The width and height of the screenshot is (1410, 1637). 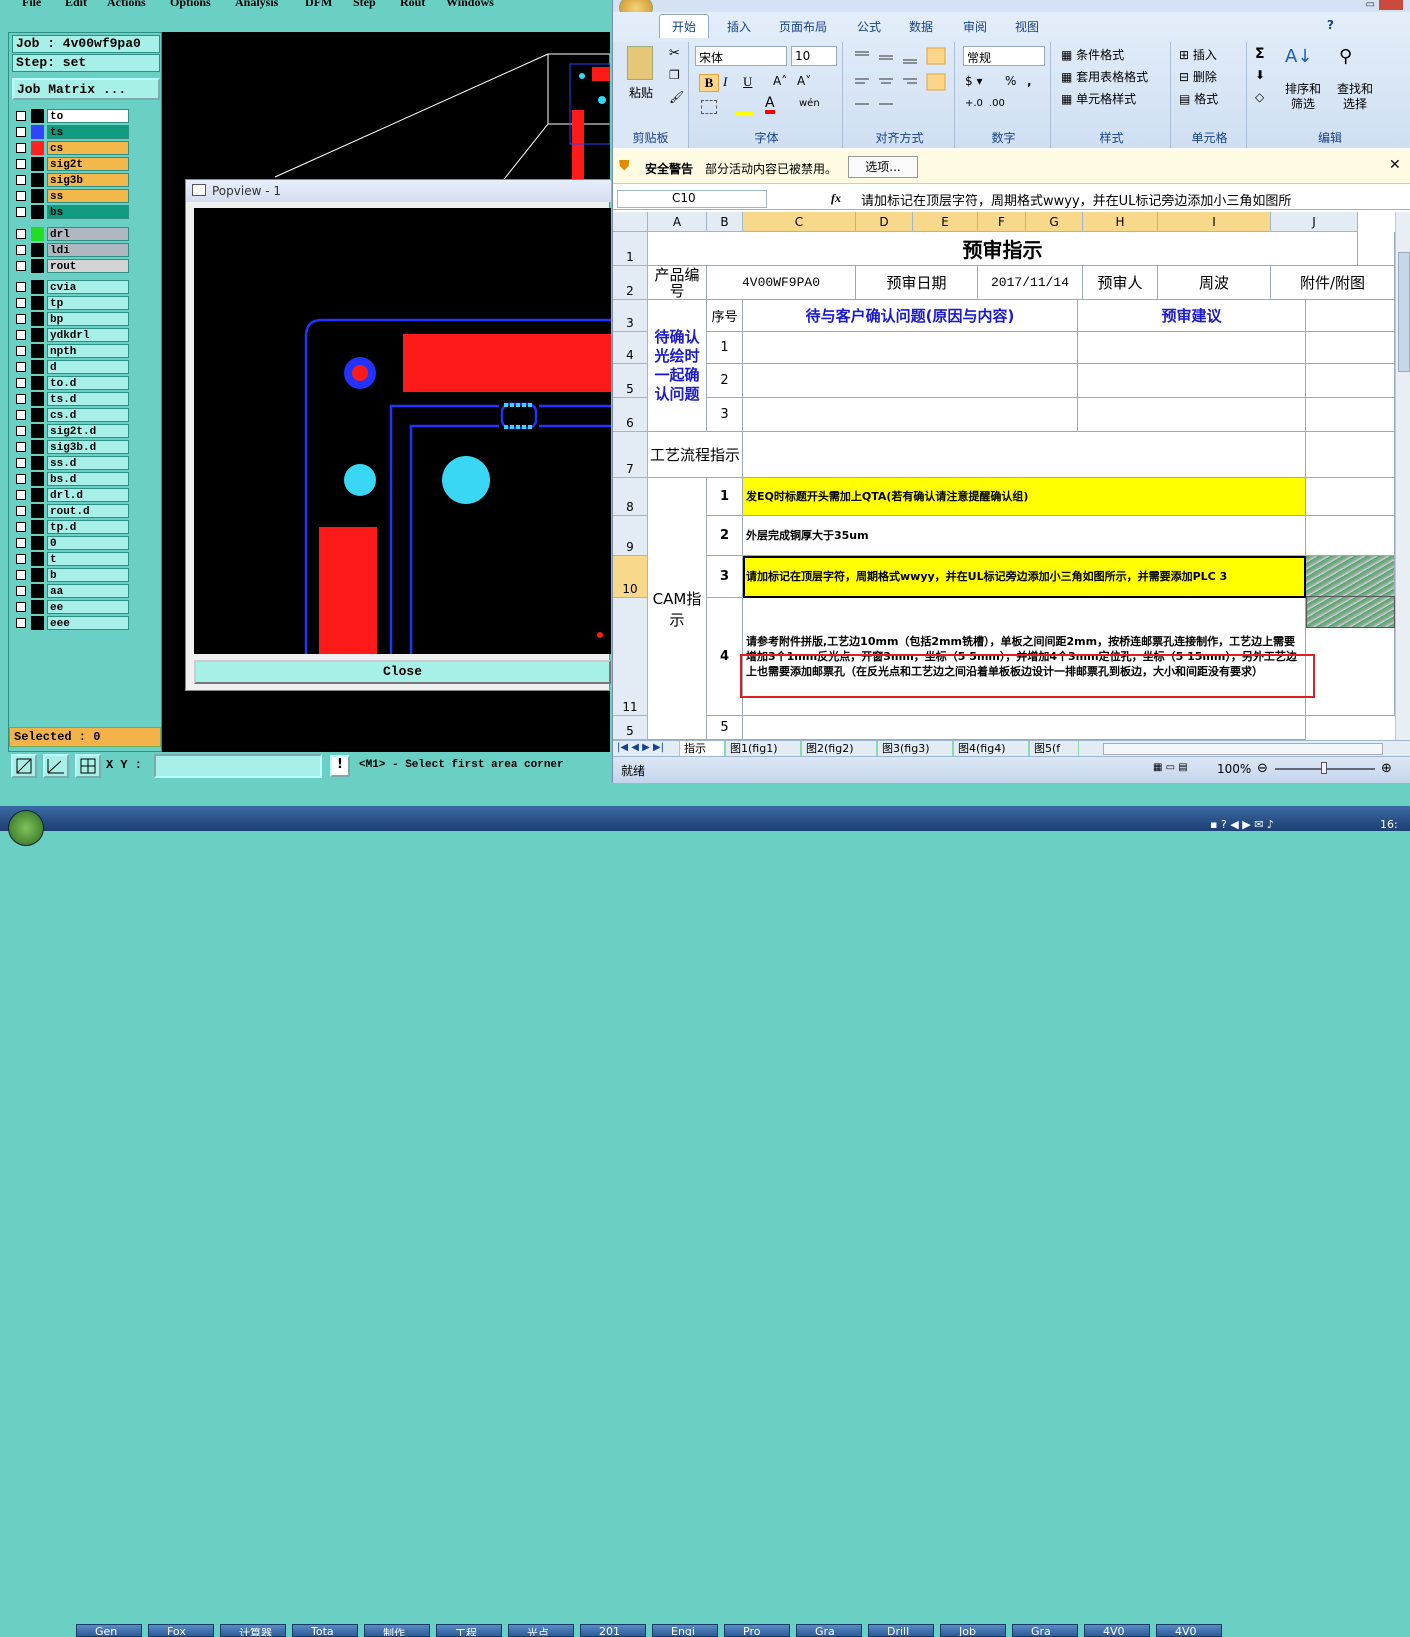 What do you see at coordinates (973, 1630) in the screenshot?
I see `taskbar-button: Job` at bounding box center [973, 1630].